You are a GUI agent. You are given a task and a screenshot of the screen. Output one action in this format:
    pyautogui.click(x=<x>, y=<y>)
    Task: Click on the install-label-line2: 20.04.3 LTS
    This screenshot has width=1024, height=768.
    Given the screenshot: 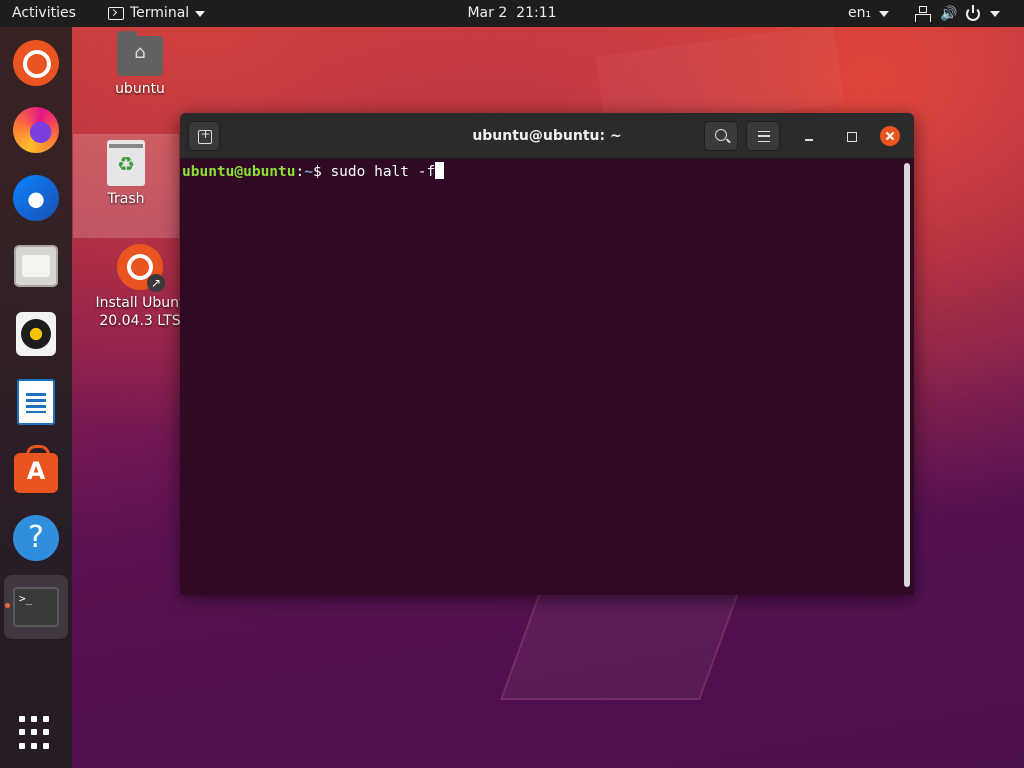 What is the action you would take?
    pyautogui.click(x=140, y=321)
    